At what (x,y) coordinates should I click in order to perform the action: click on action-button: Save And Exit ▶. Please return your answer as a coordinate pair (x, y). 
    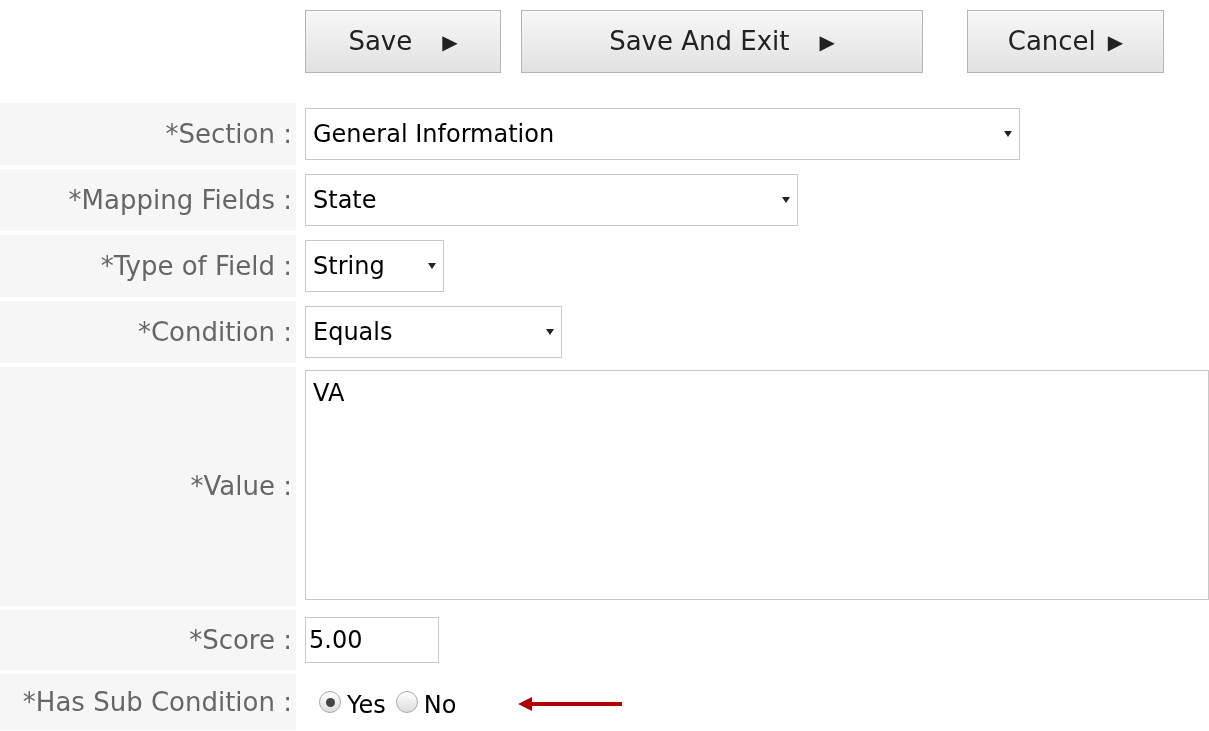
    Looking at the image, I should click on (722, 41).